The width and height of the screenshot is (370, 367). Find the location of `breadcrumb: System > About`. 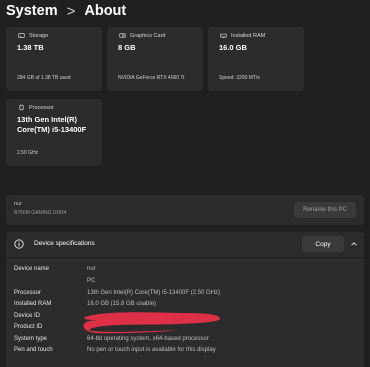

breadcrumb: System > About is located at coordinates (66, 11).